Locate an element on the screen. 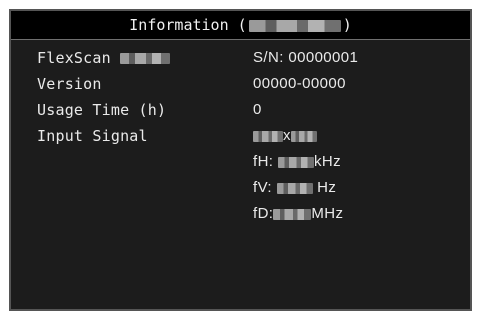 Image resolution: width=478 pixels, height=313 pixels. fv-label: fV: is located at coordinates (262, 187).